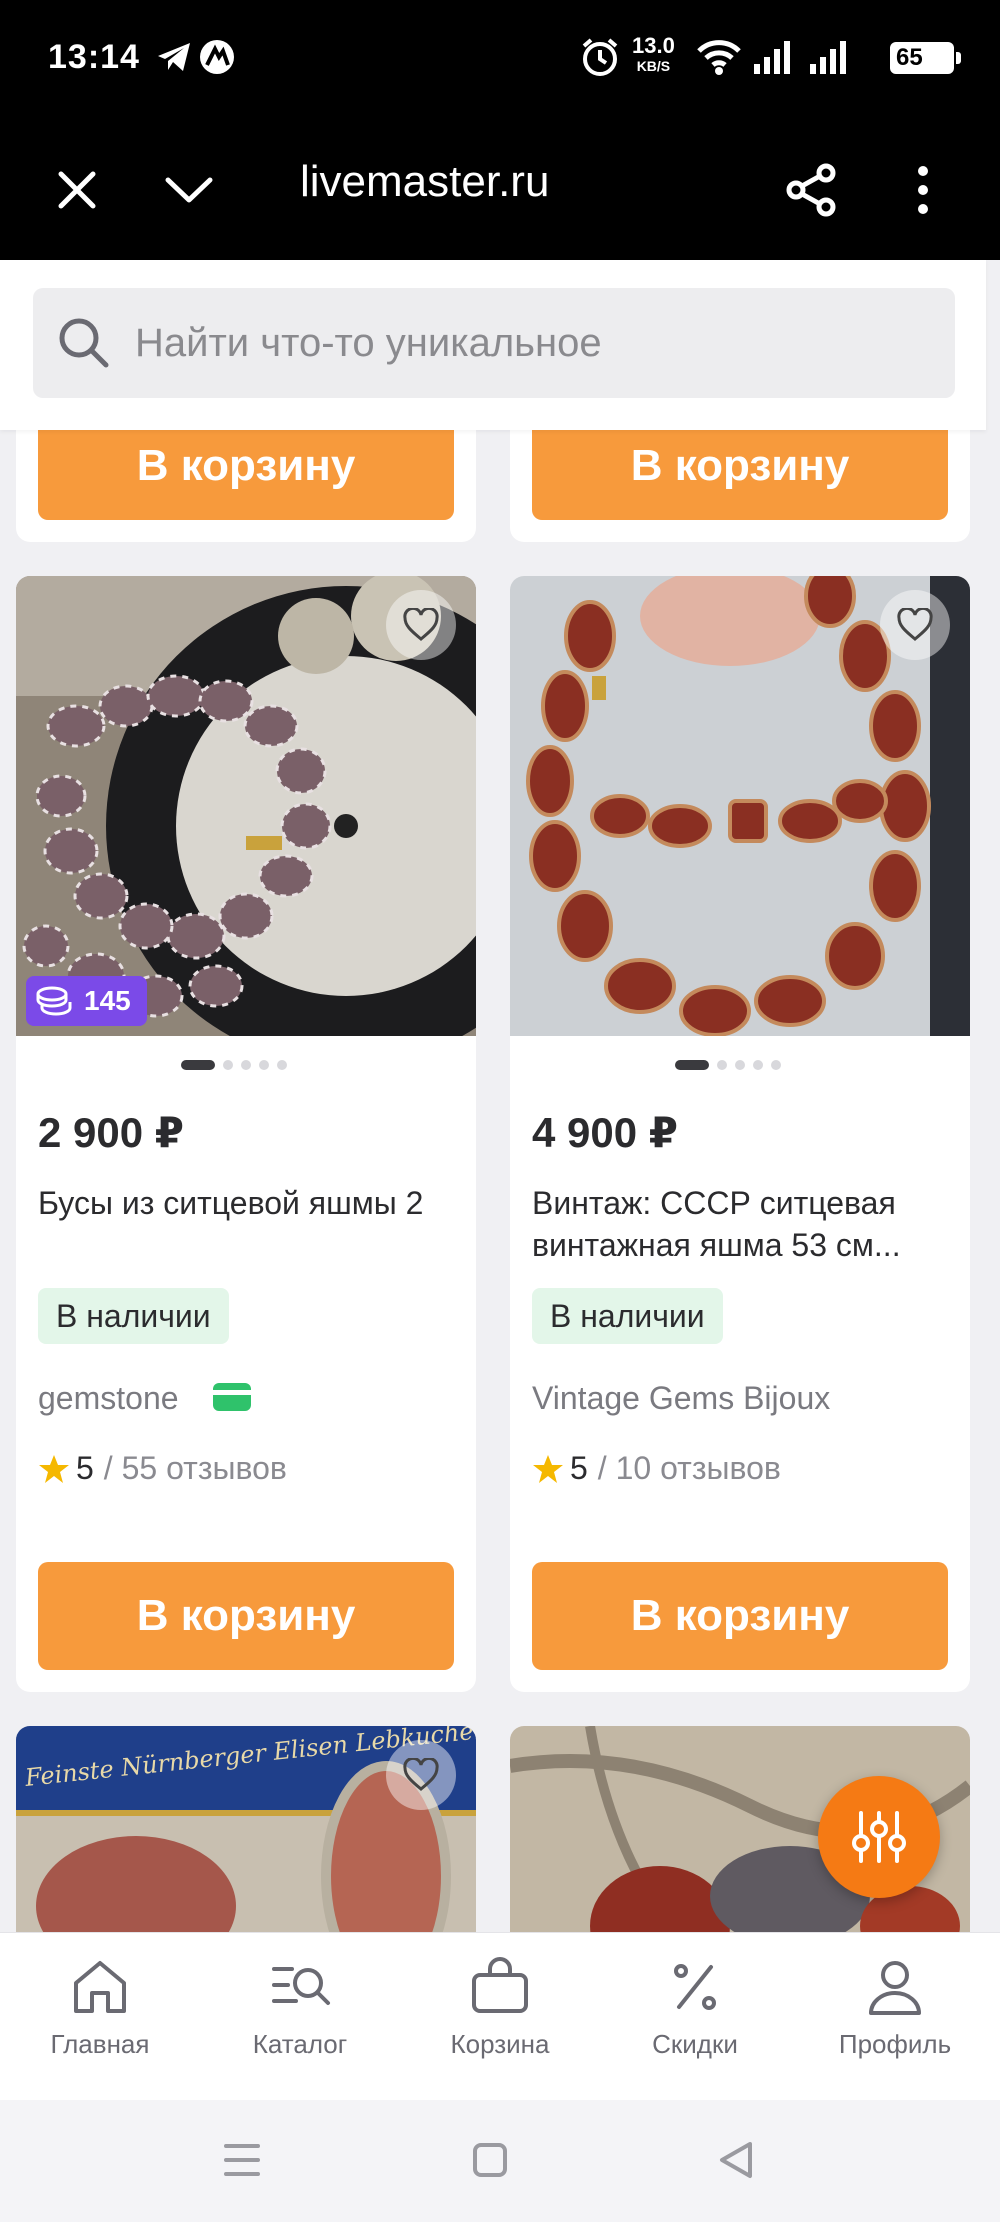  What do you see at coordinates (242, 2160) in the screenshot?
I see `recent-apps-icon` at bounding box center [242, 2160].